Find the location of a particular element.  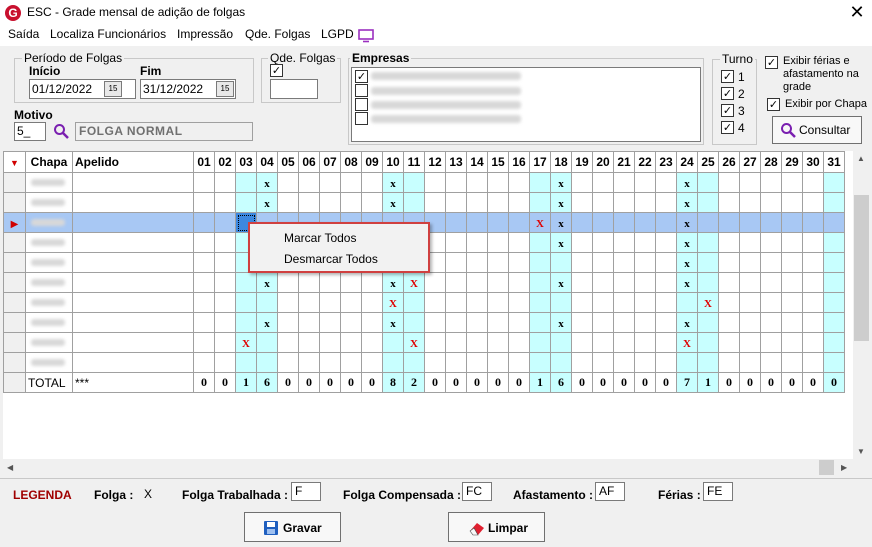

consultar-button: Consultar is located at coordinates (817, 130).